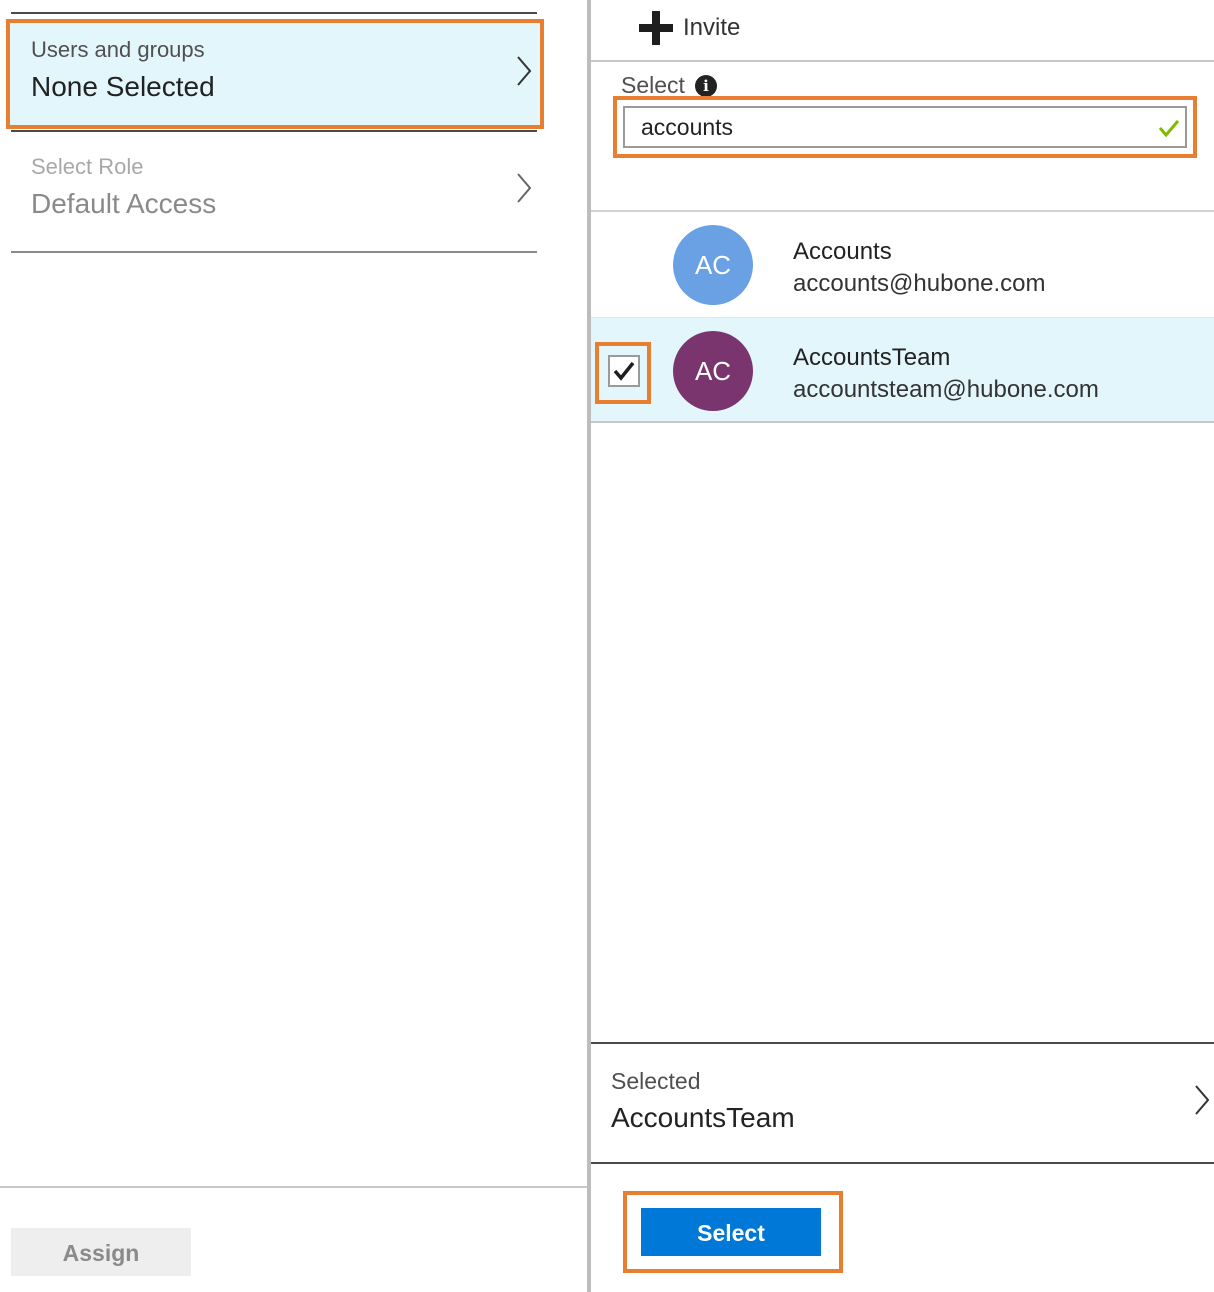 The width and height of the screenshot is (1214, 1292). Describe the element at coordinates (712, 27) in the screenshot. I see `invite-label: Invite` at that location.